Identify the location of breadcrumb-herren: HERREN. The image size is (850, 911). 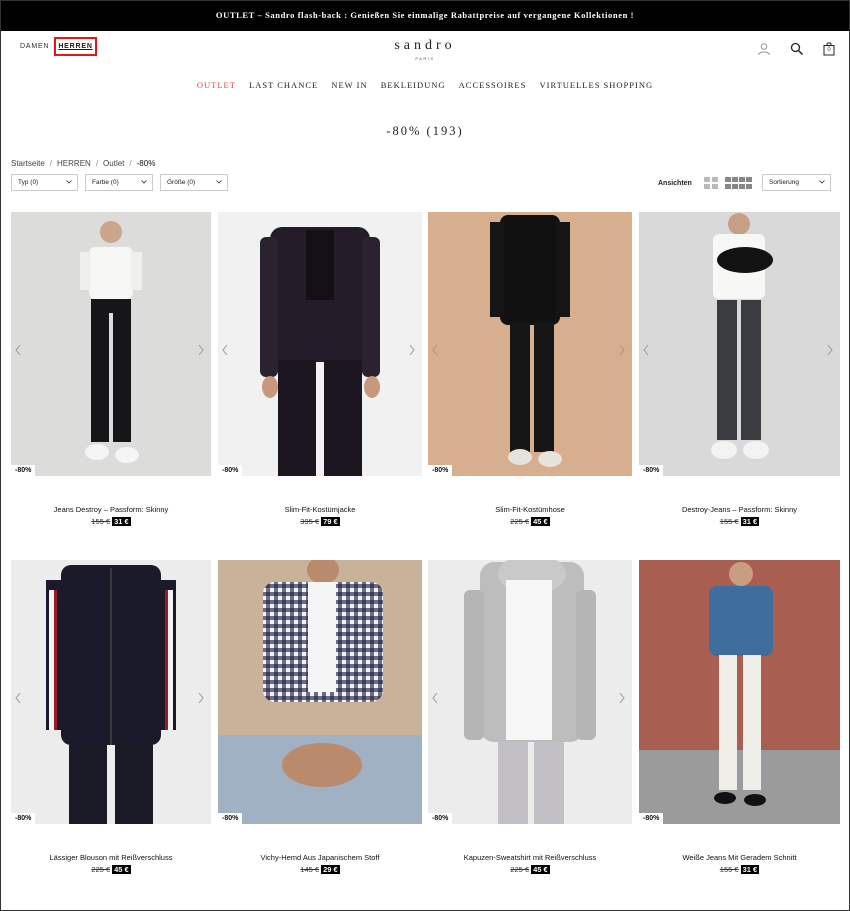
(74, 163).